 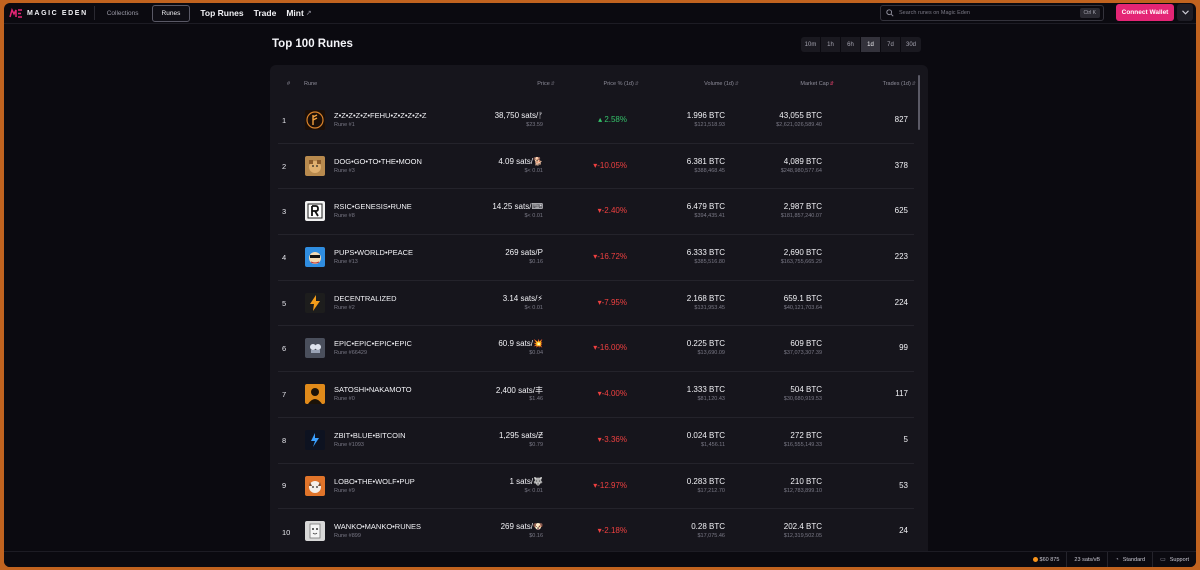 I want to click on market-cap-usd: $37,073,307.39, so click(x=802, y=353).